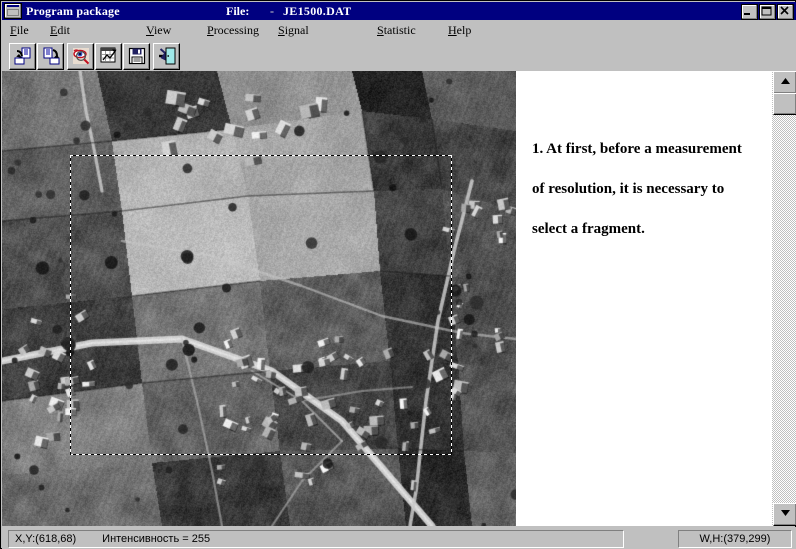 The height and width of the screenshot is (549, 796). Describe the element at coordinates (749, 12) in the screenshot. I see `minimize-button` at that location.